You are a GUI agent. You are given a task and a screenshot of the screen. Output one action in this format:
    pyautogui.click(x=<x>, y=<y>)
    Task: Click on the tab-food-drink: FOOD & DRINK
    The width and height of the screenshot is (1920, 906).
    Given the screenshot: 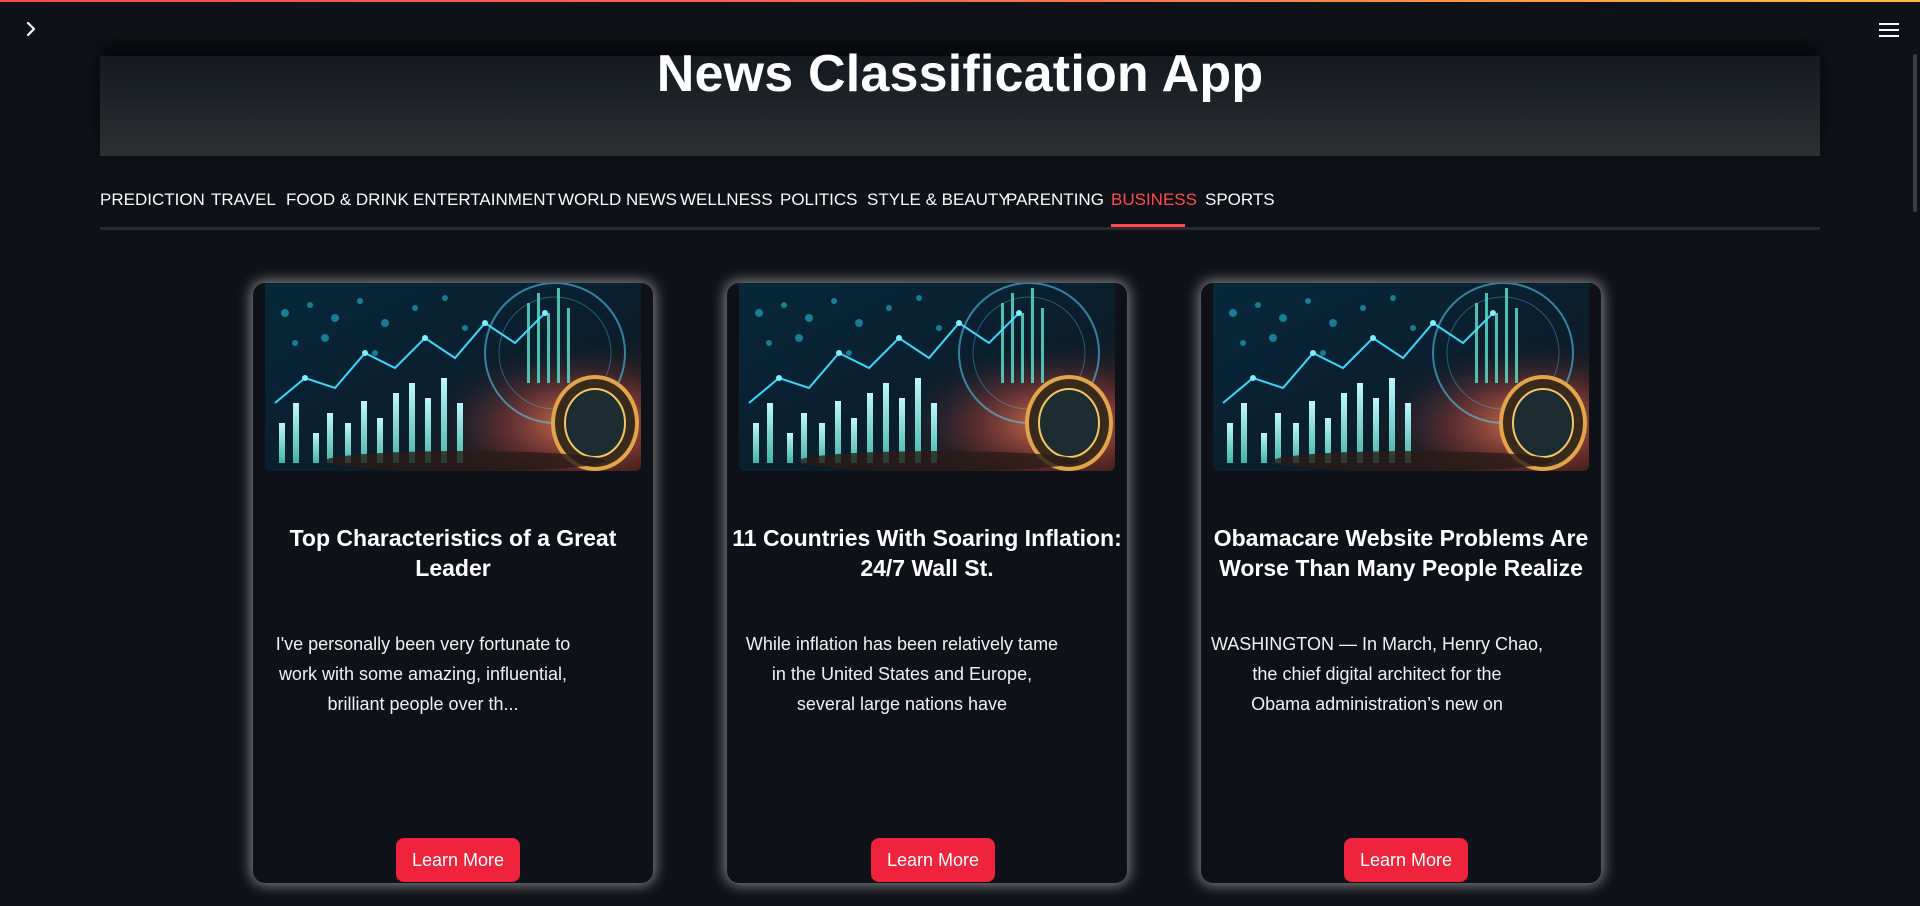 What is the action you would take?
    pyautogui.click(x=347, y=207)
    